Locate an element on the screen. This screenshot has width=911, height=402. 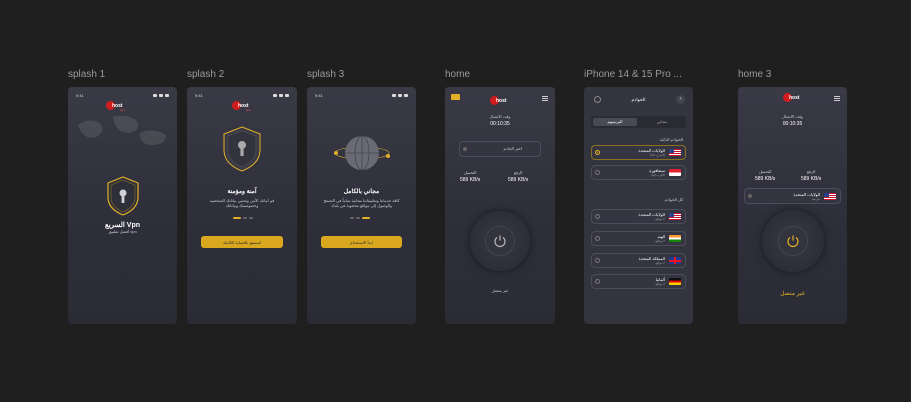
server-row-us: الولايات المتحدة ٣ مواقع is located at coordinates (638, 216).